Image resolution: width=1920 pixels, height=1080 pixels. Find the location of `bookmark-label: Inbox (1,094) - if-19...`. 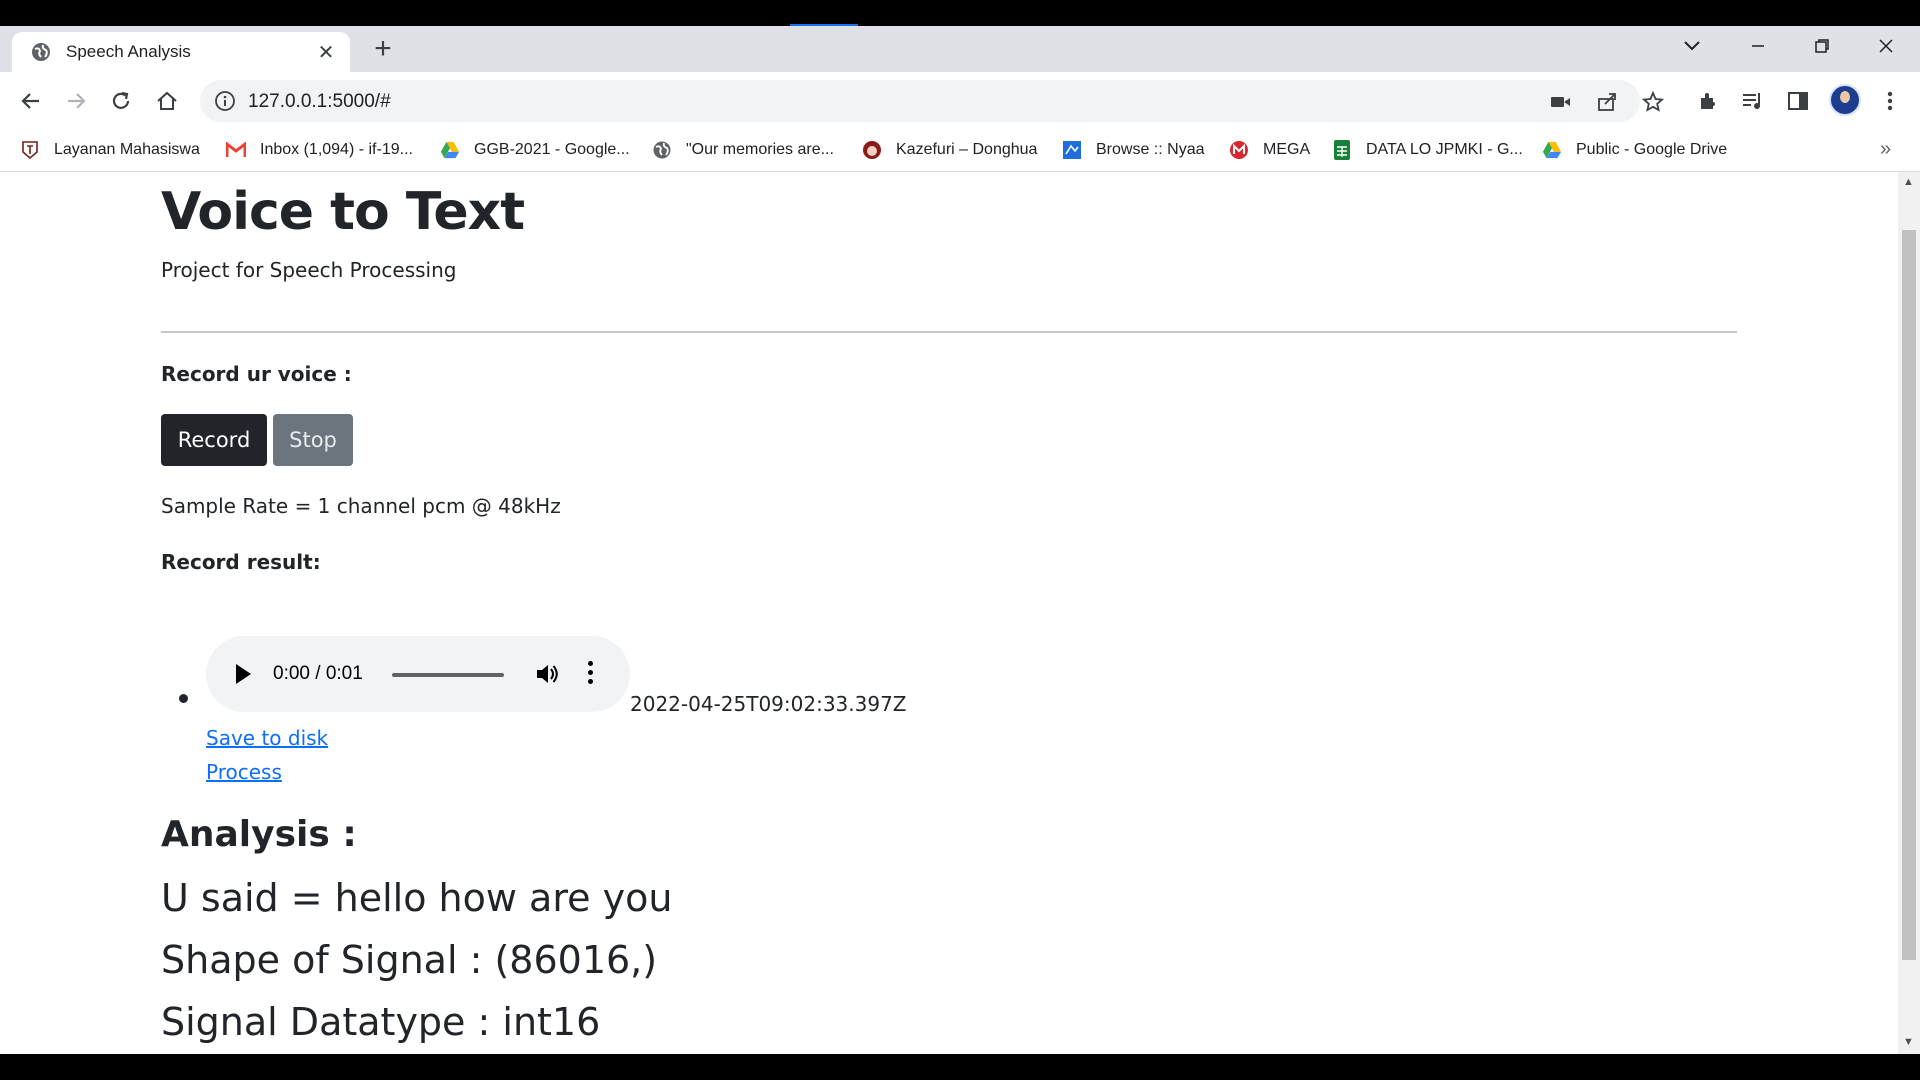

bookmark-label: Inbox (1,094) - if-19... is located at coordinates (336, 149).